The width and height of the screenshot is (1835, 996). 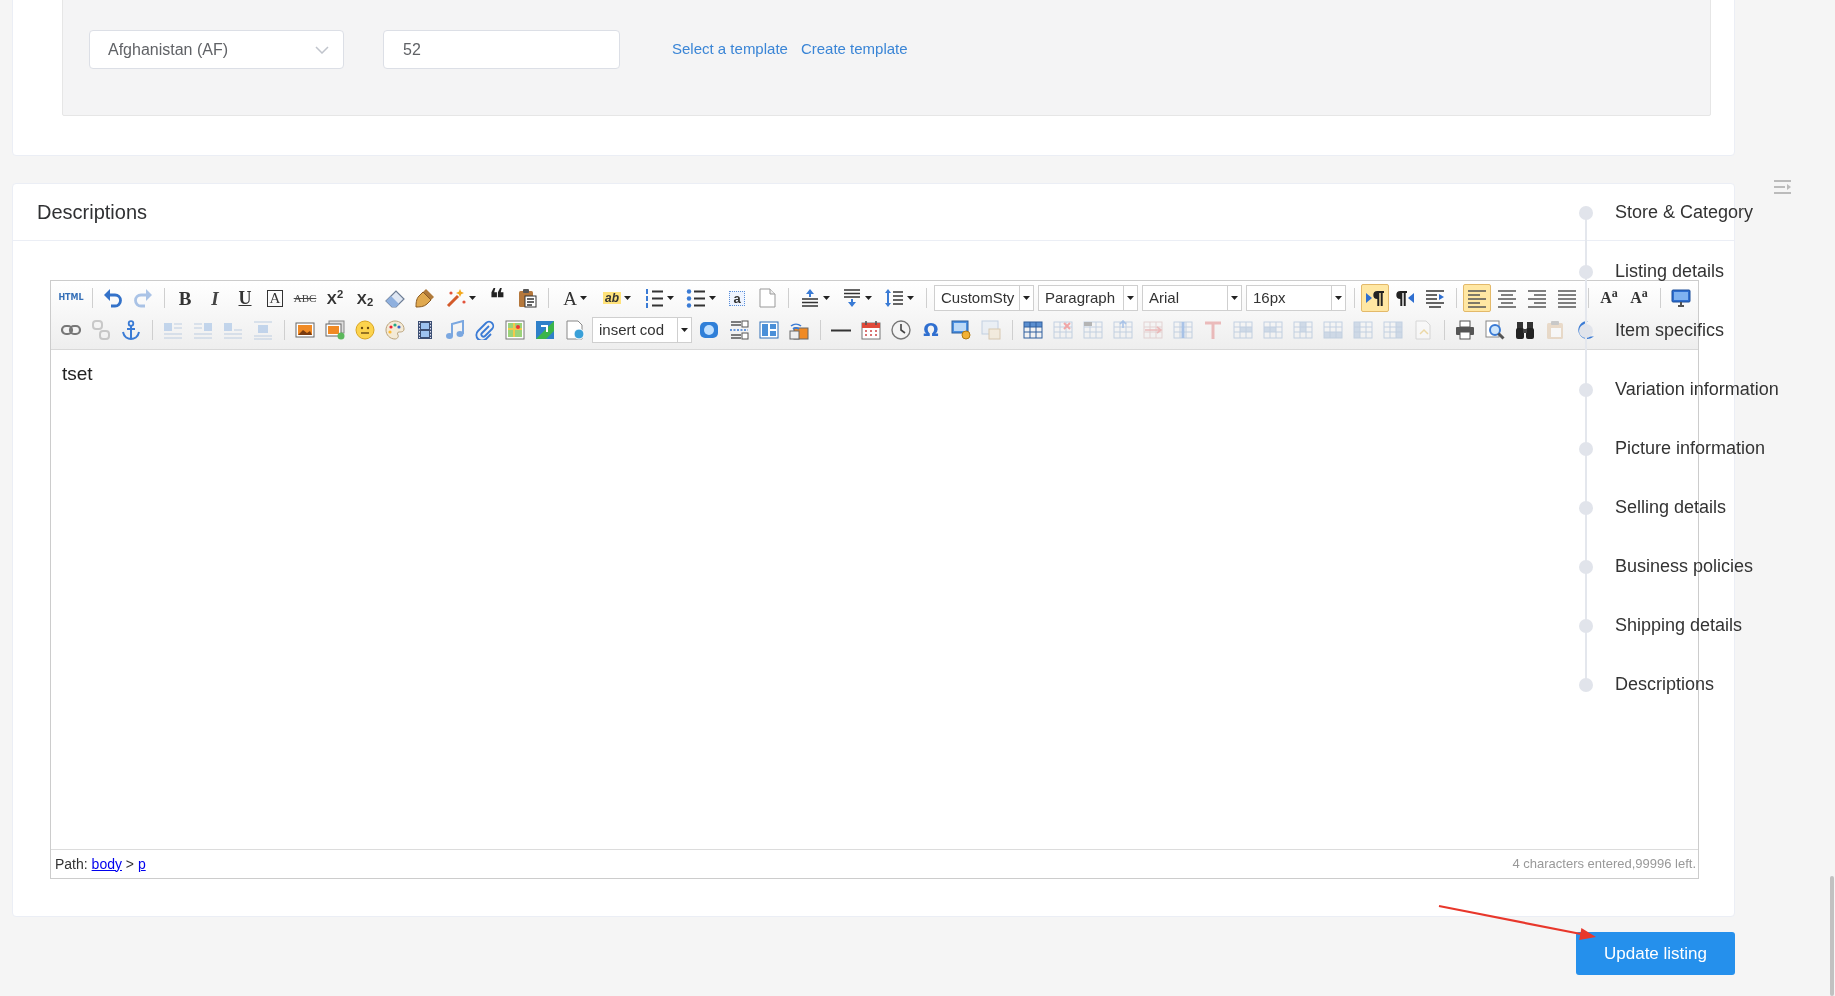 What do you see at coordinates (1213, 330) in the screenshot?
I see `t-bar-icon` at bounding box center [1213, 330].